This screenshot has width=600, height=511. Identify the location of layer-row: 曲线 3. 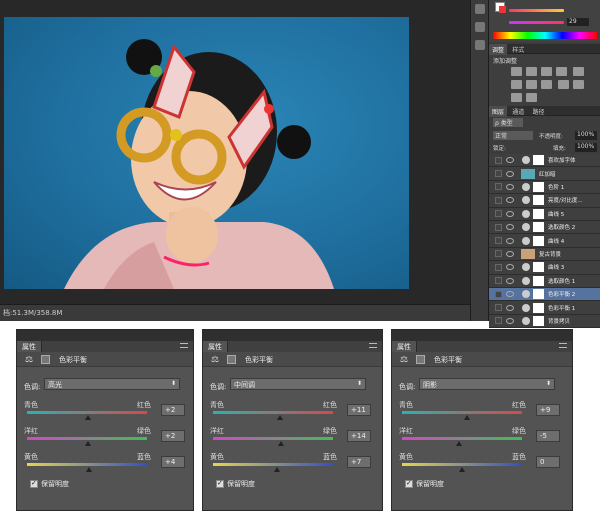
(544, 268).